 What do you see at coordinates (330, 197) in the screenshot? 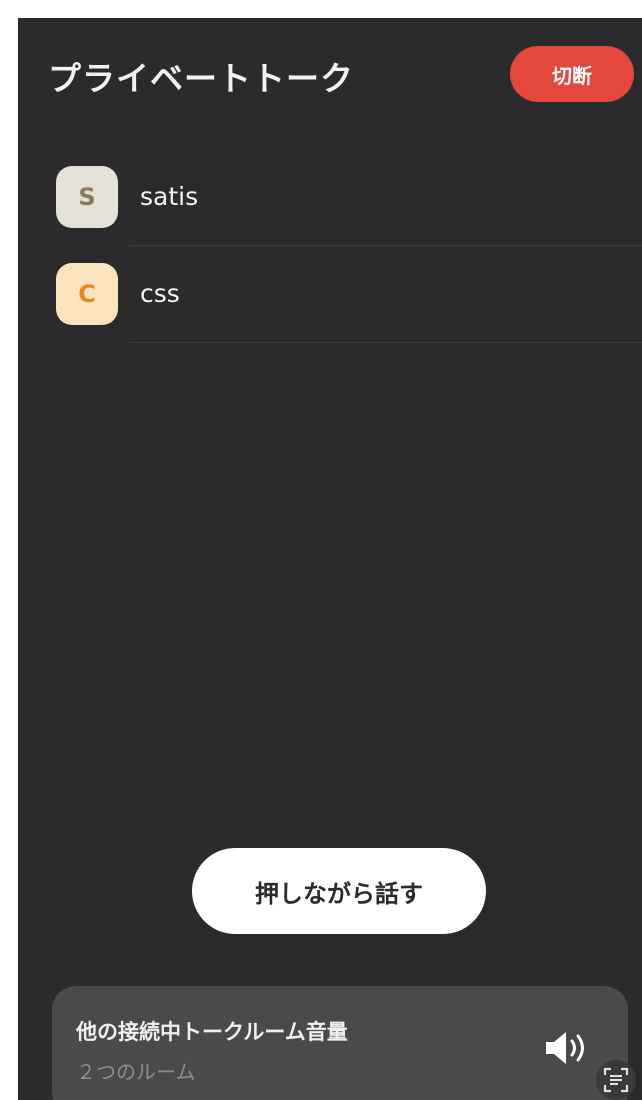
I see `member-row: S satis` at bounding box center [330, 197].